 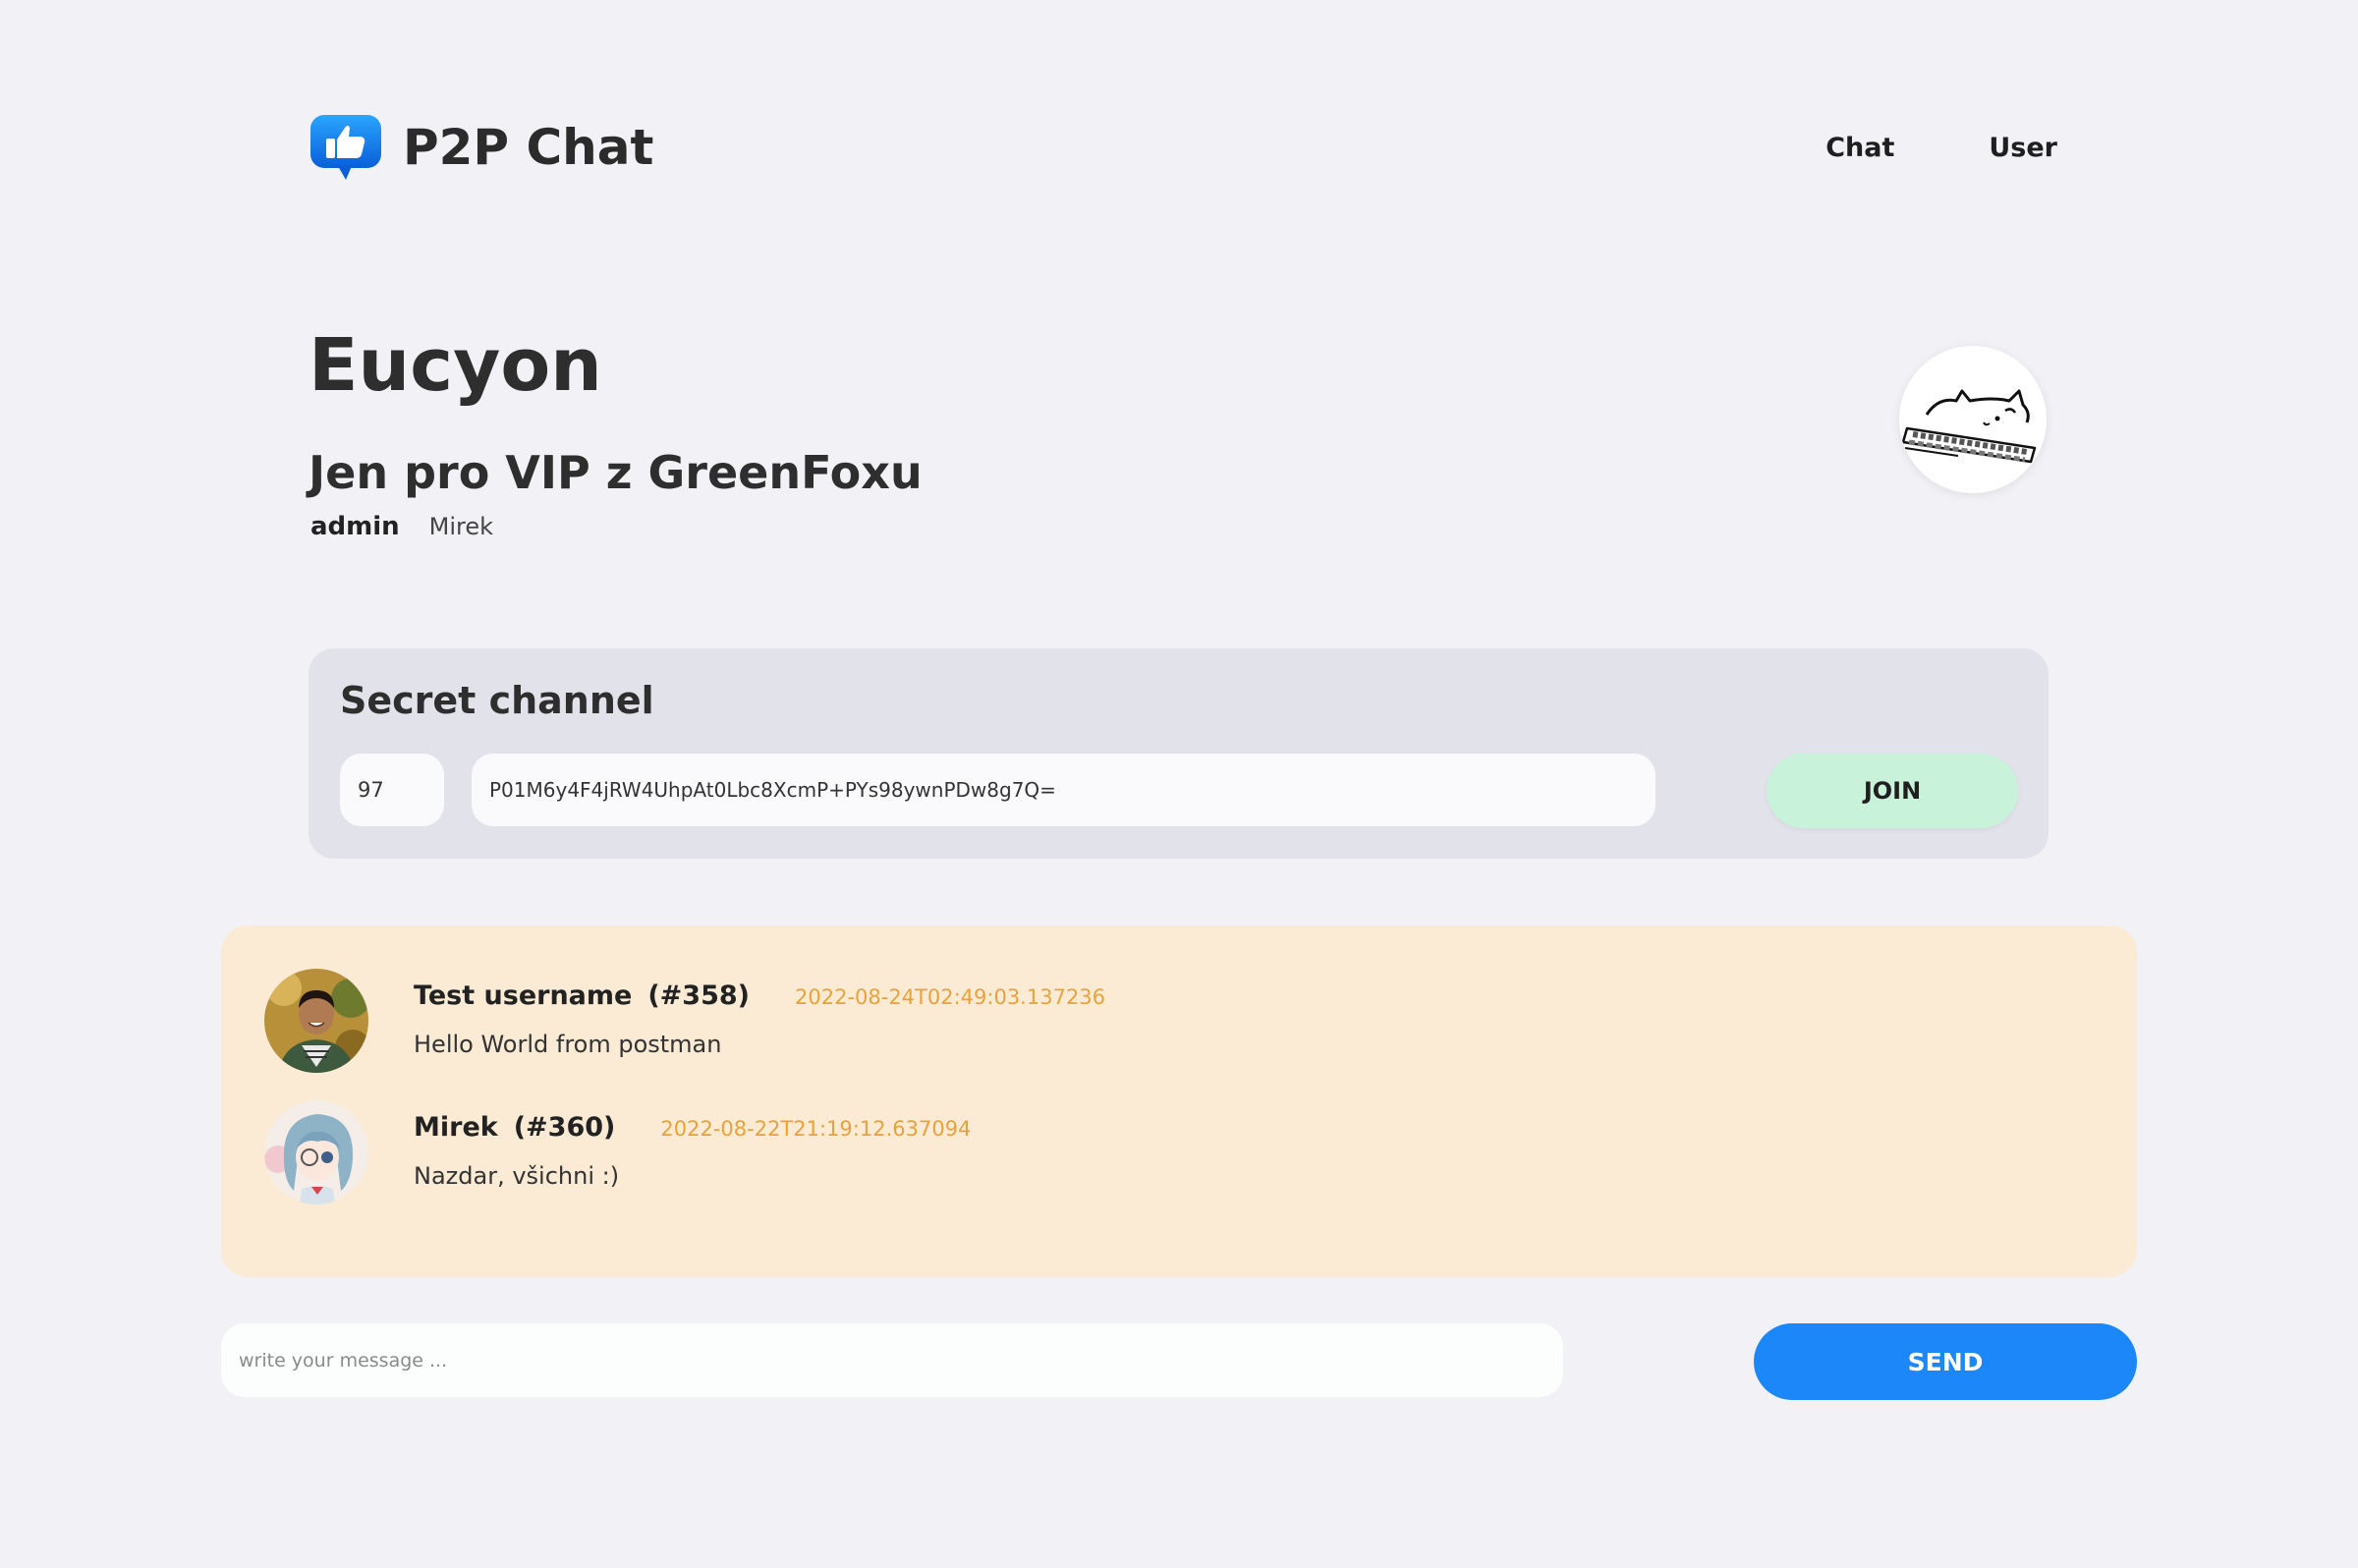 I want to click on top-nav: Chat User, so click(x=1894, y=147).